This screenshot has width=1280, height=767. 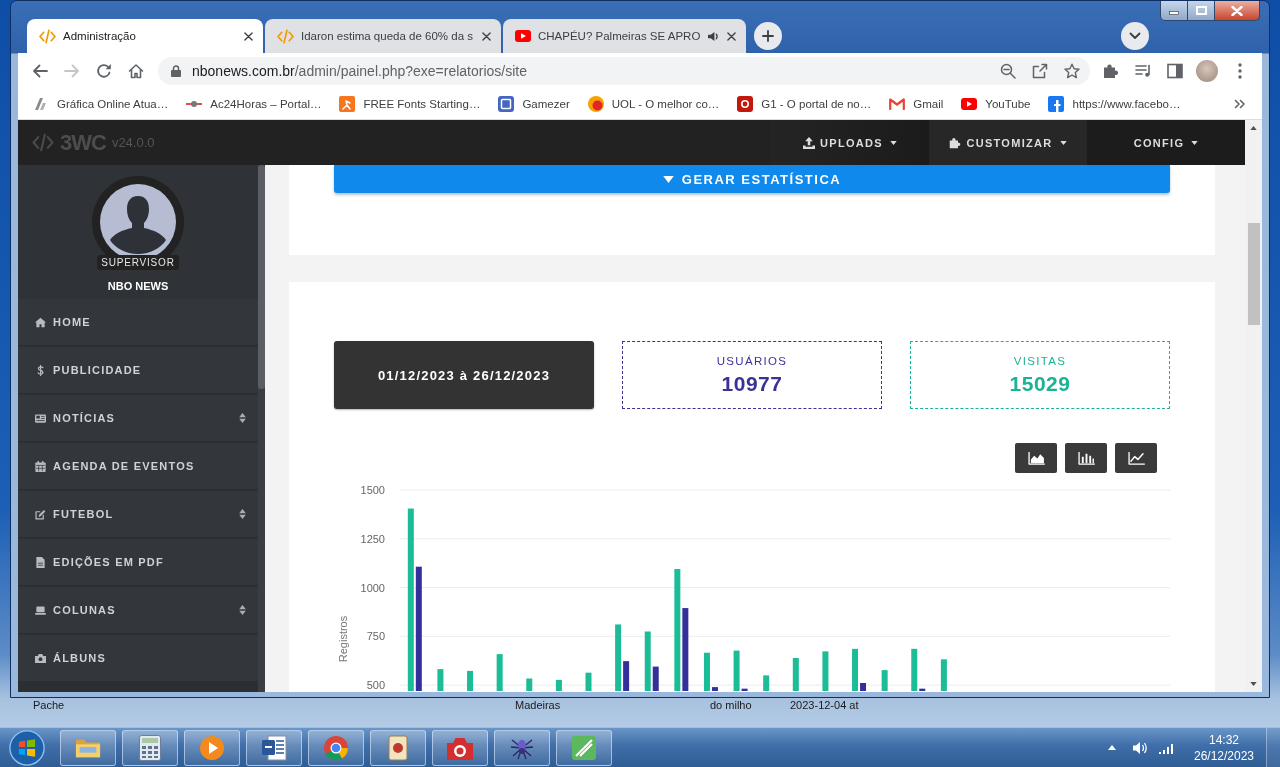 What do you see at coordinates (1072, 71) in the screenshot?
I see `star-icon` at bounding box center [1072, 71].